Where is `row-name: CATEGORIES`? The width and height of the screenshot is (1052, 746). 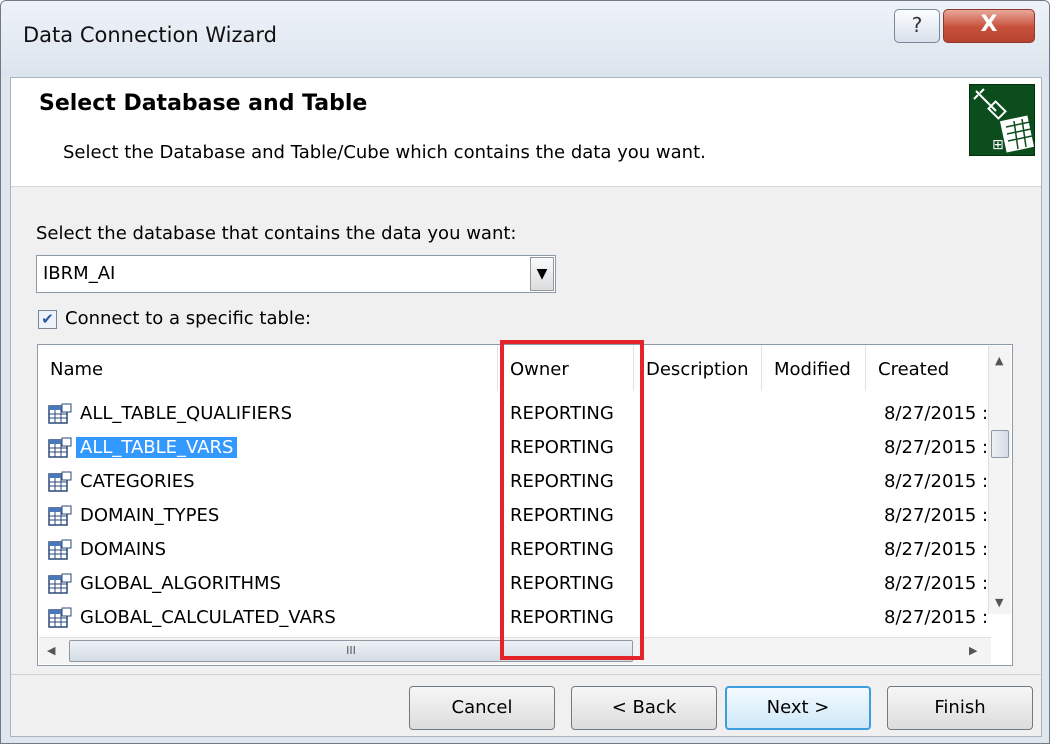 row-name: CATEGORIES is located at coordinates (137, 481).